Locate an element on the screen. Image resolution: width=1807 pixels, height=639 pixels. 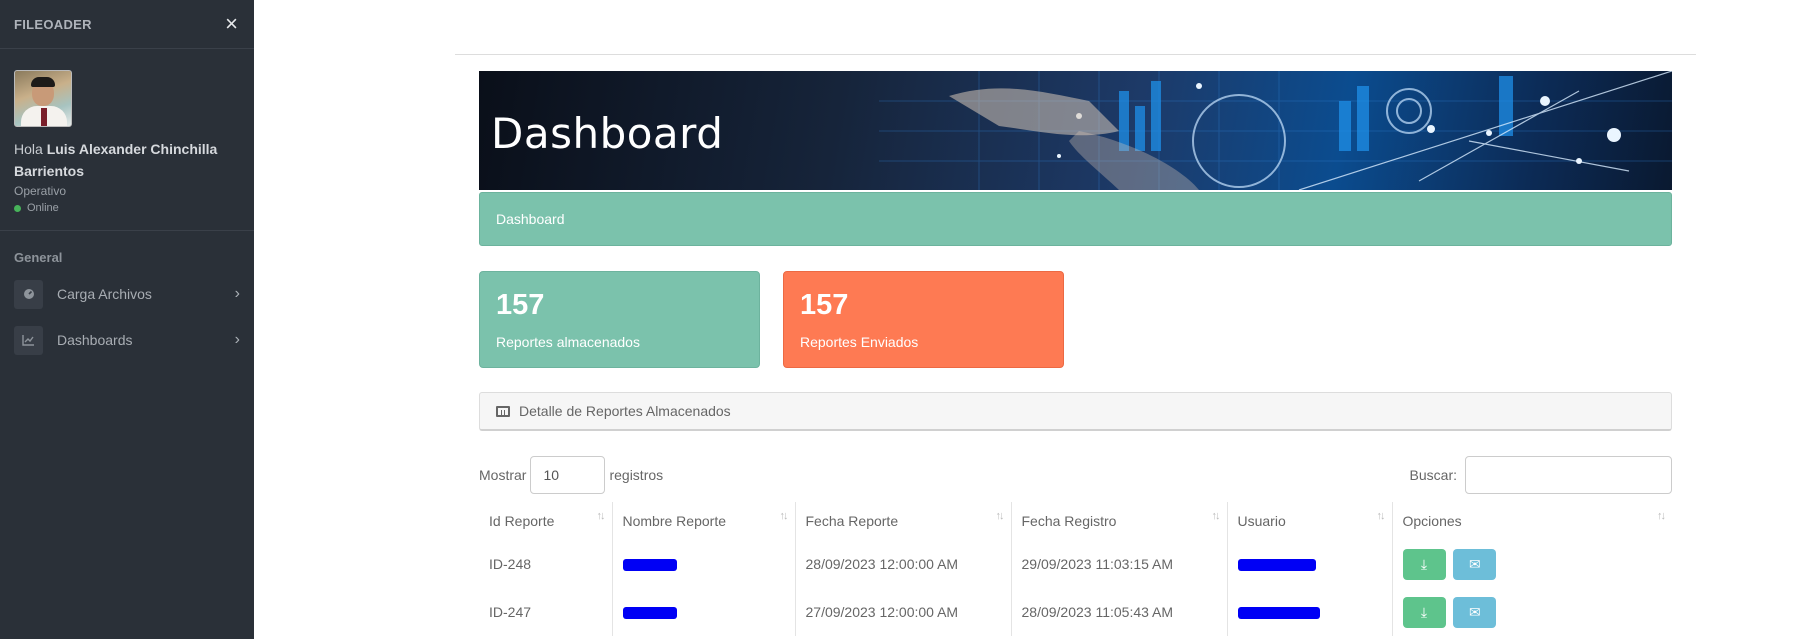
stat-label: Reportes almacenados is located at coordinates (568, 342).